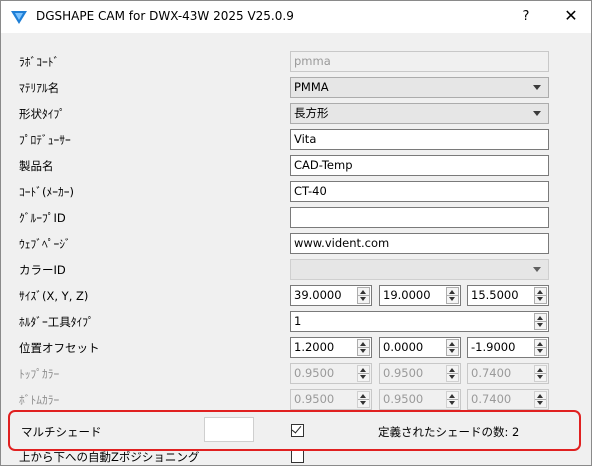  I want to click on row-group-id: ｸﾞﾙｰﾌﾟID, so click(296, 218).